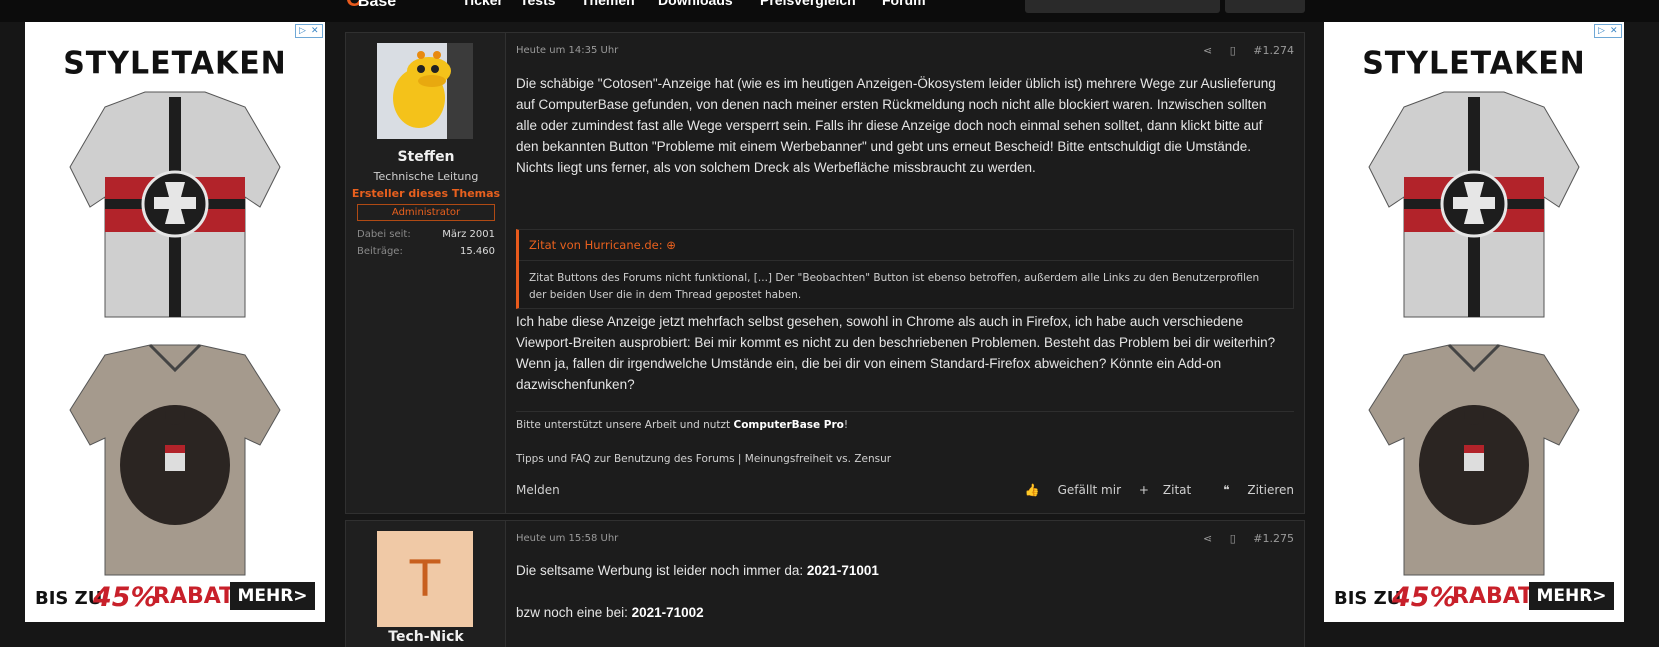 The image size is (1659, 647). Describe the element at coordinates (1165, 490) in the screenshot. I see `quote-add-button: + Zitat` at that location.